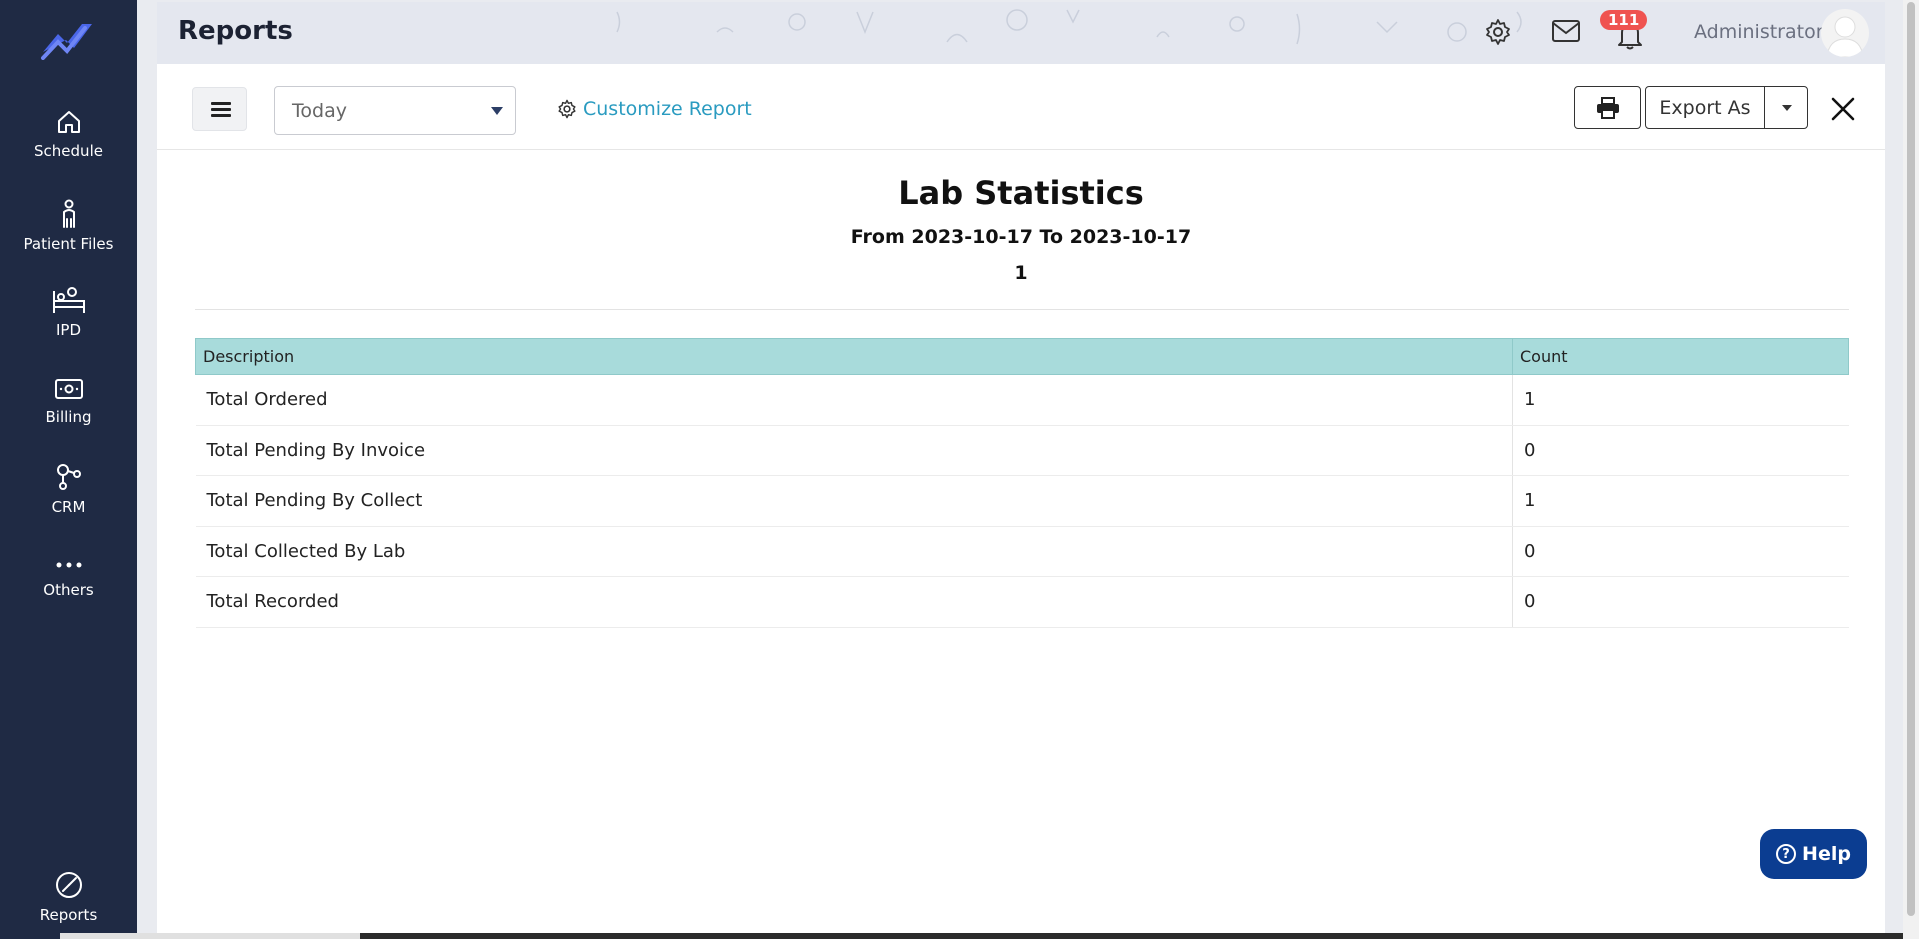 The width and height of the screenshot is (1919, 939). I want to click on table-row: Total Recorded 0, so click(1022, 602).